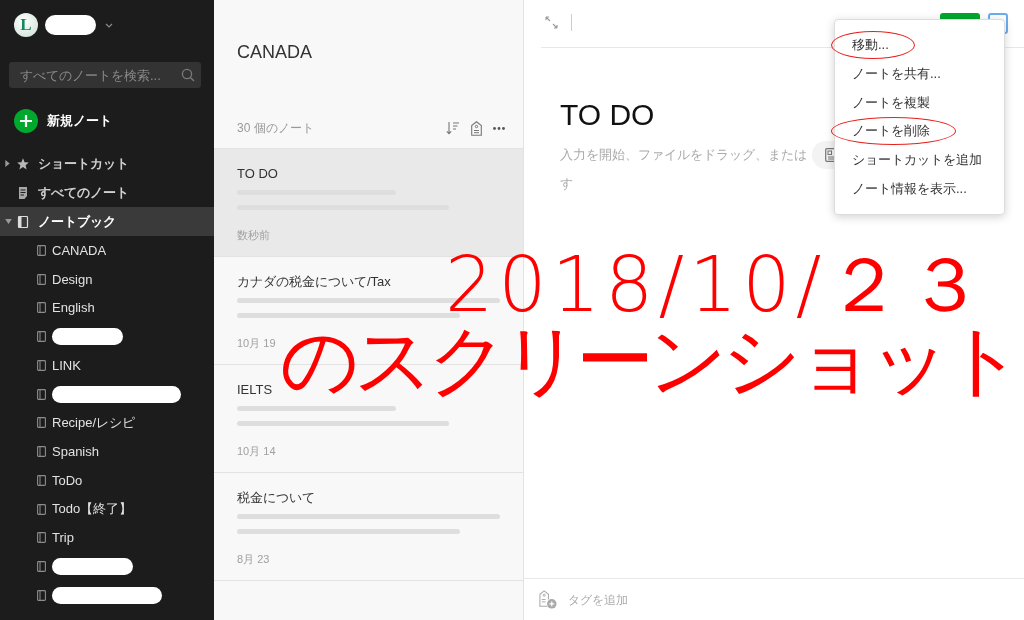  Describe the element at coordinates (257, 451) in the screenshot. I see `note-date: 10月 14` at that location.